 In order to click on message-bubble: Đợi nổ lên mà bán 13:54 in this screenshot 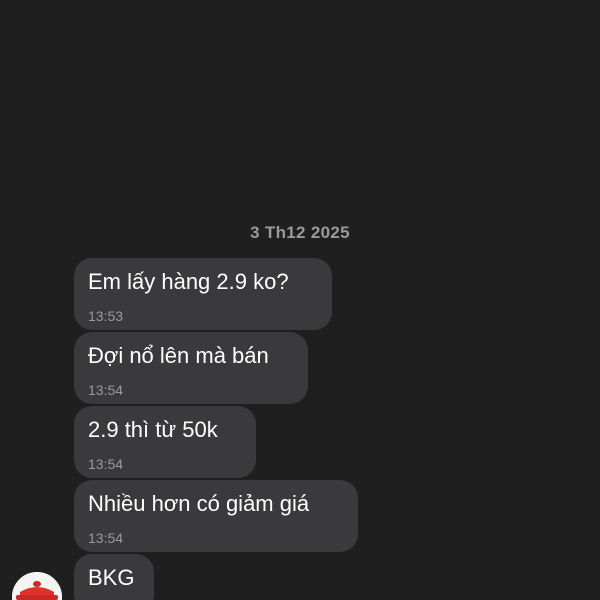, I will do `click(191, 368)`.